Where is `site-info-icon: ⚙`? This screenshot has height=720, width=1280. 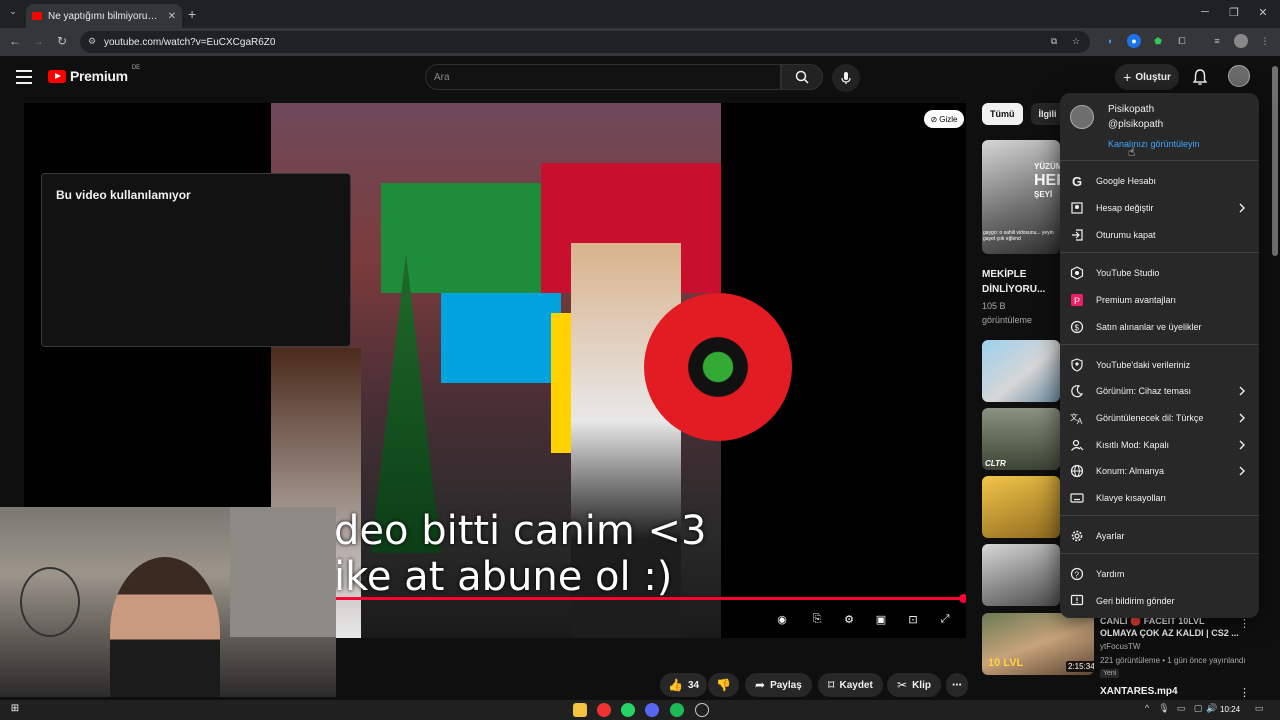 site-info-icon: ⚙ is located at coordinates (93, 41).